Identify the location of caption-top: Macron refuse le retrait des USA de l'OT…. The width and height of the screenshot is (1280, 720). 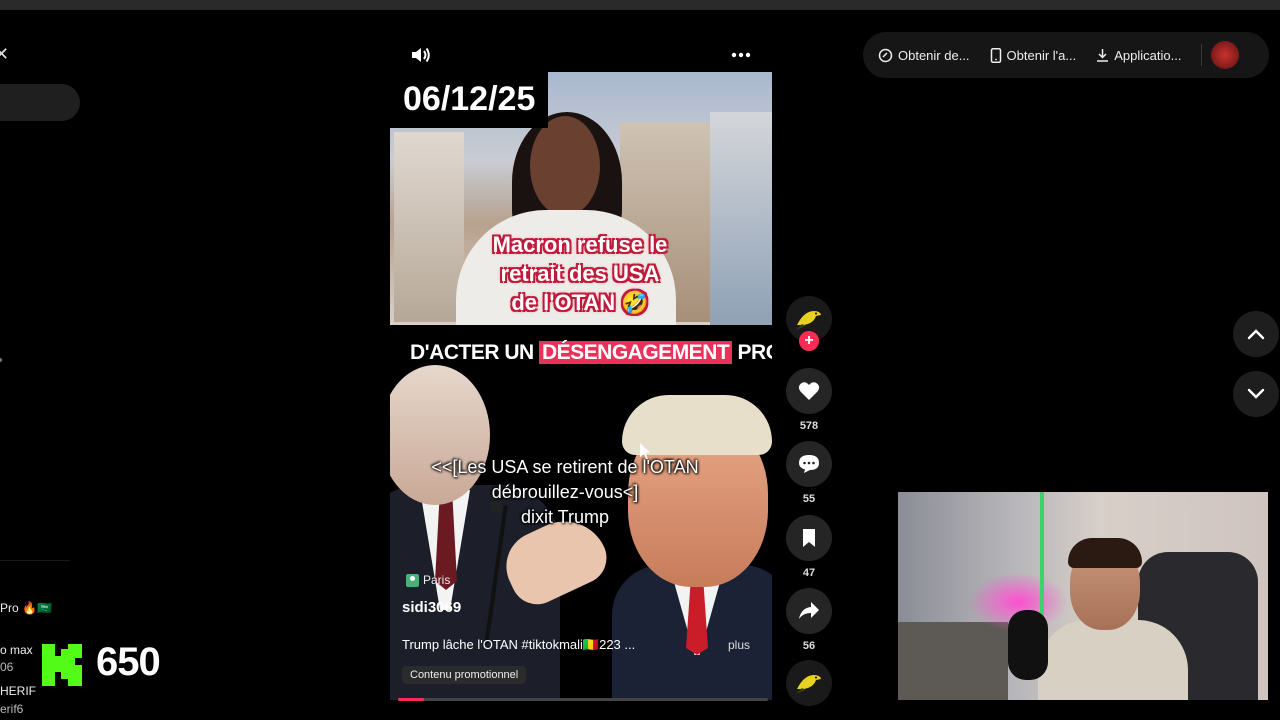
(580, 273).